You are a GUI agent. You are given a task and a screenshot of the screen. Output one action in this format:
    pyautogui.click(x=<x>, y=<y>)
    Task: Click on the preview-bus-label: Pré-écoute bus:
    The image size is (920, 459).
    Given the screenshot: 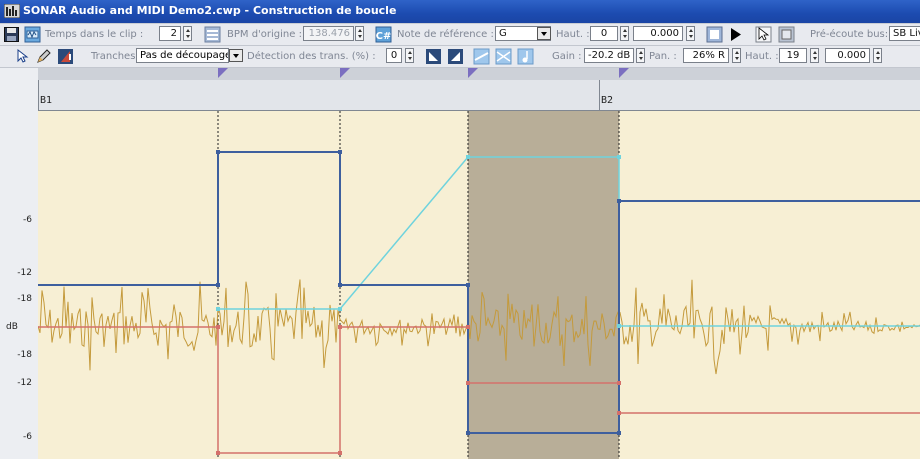 What is the action you would take?
    pyautogui.click(x=849, y=34)
    